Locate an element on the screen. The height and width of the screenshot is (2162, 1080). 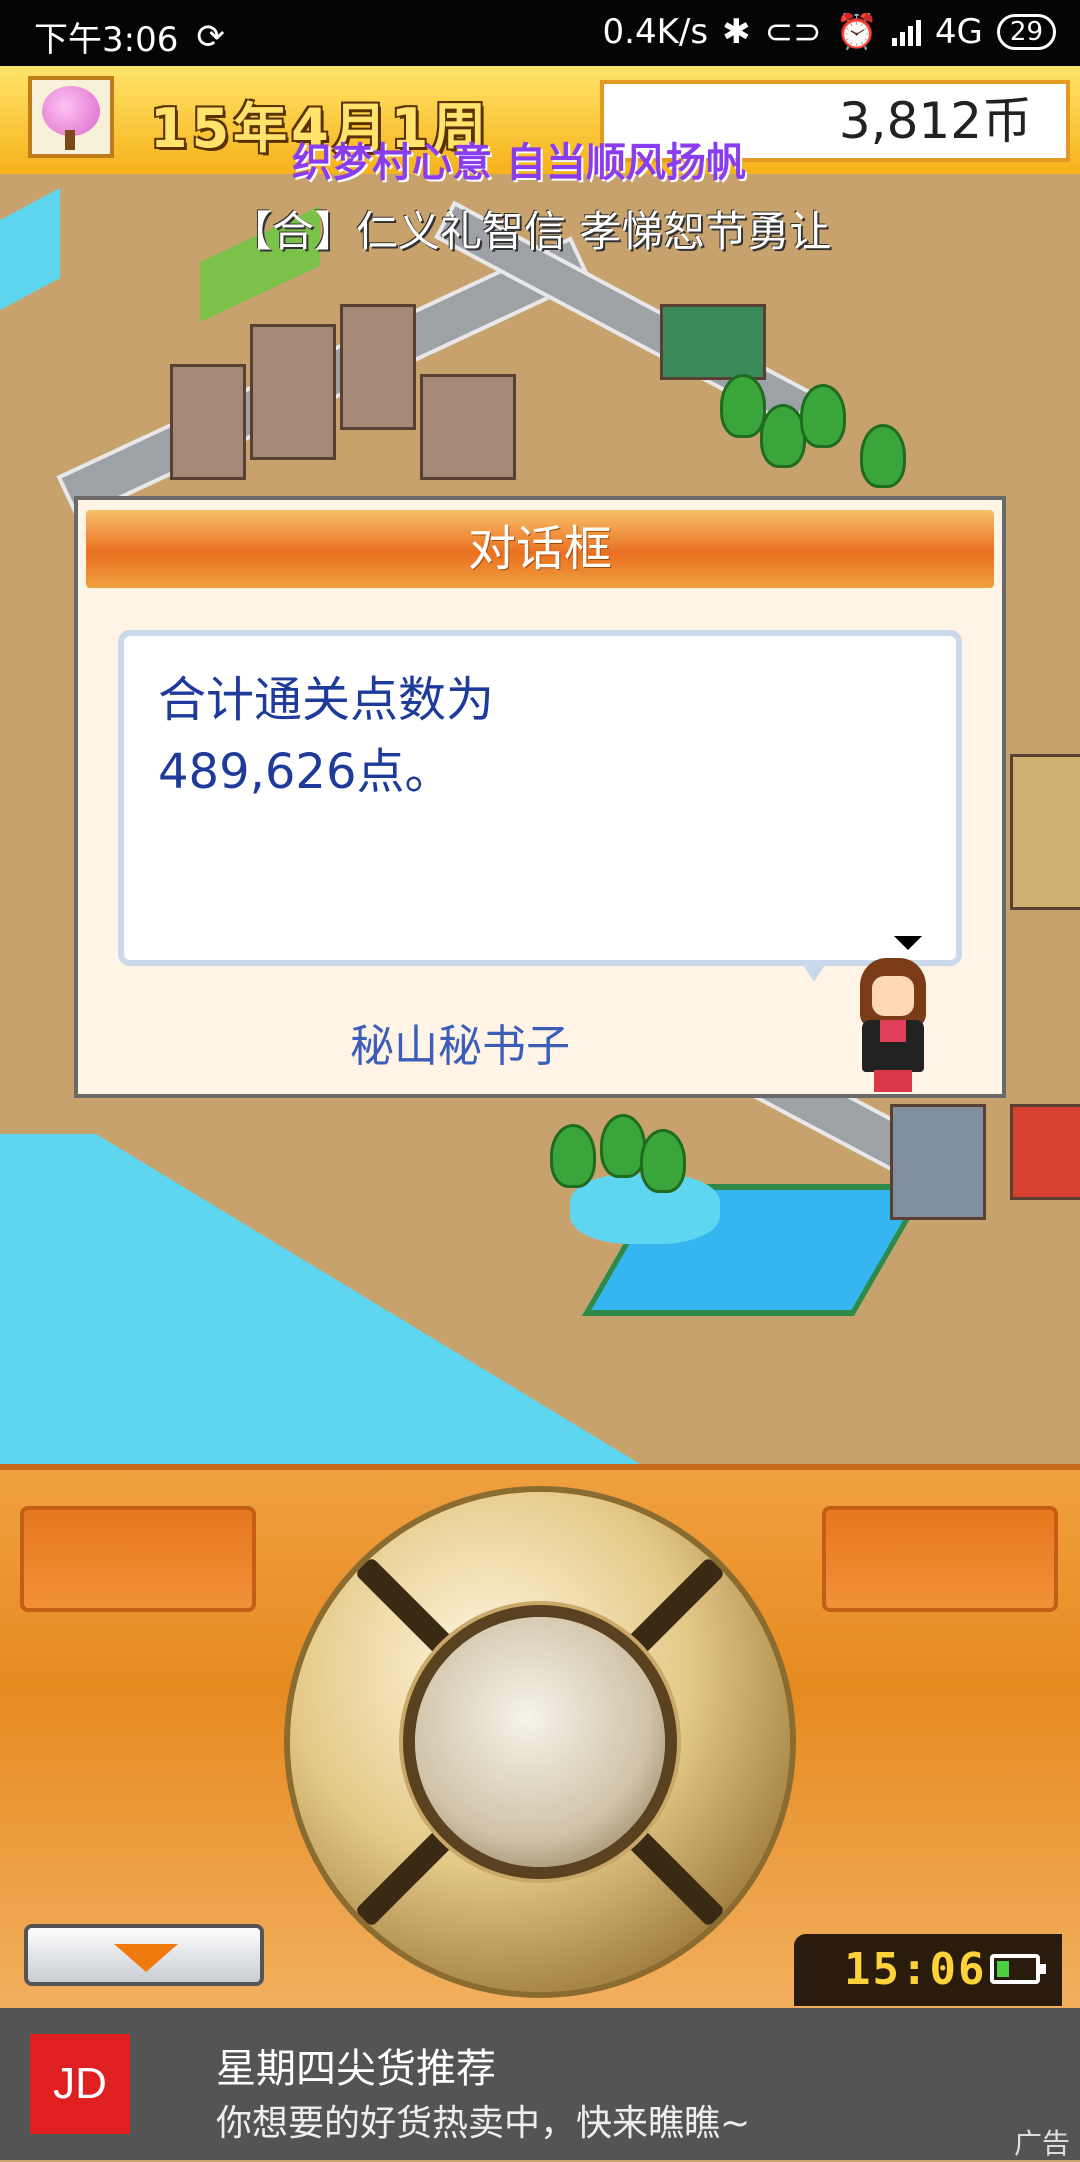
network-type: 4G is located at coordinates (958, 32).